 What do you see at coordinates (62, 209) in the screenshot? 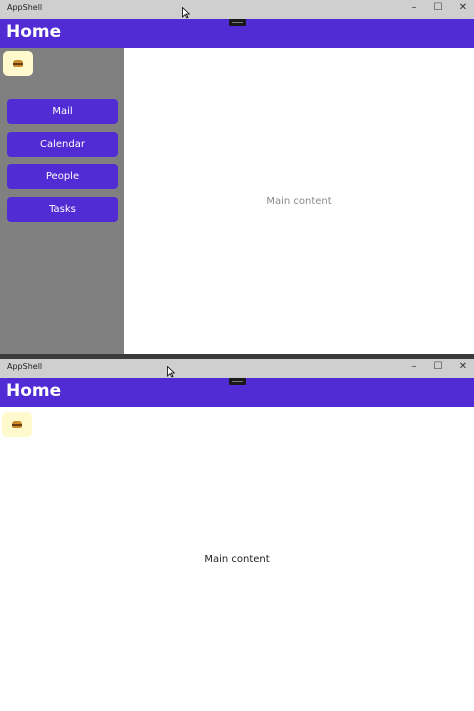
I see `nav-tasks-button: Tasks` at bounding box center [62, 209].